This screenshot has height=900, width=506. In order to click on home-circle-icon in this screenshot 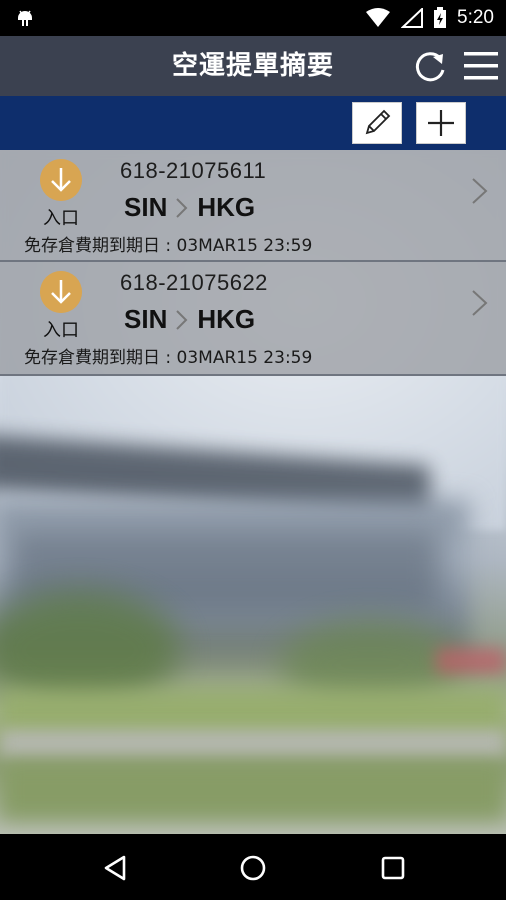, I will do `click(253, 868)`.